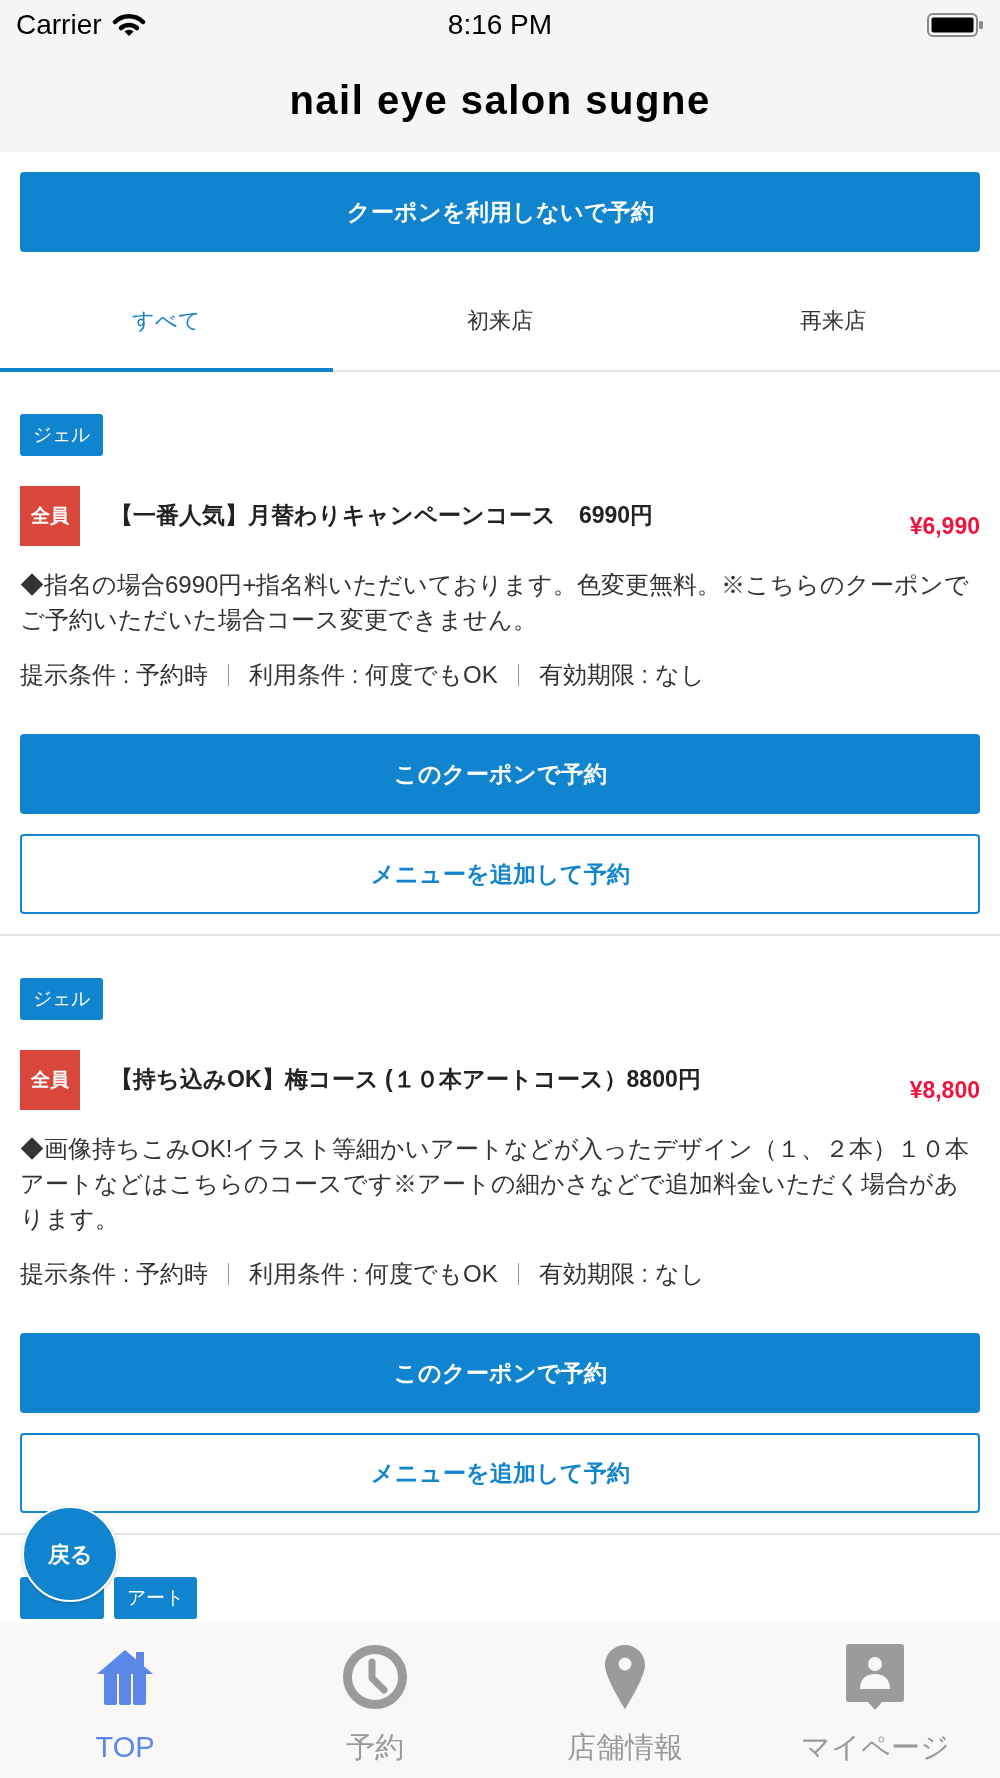  Describe the element at coordinates (875, 1677) in the screenshot. I see `profile-card-icon` at that location.